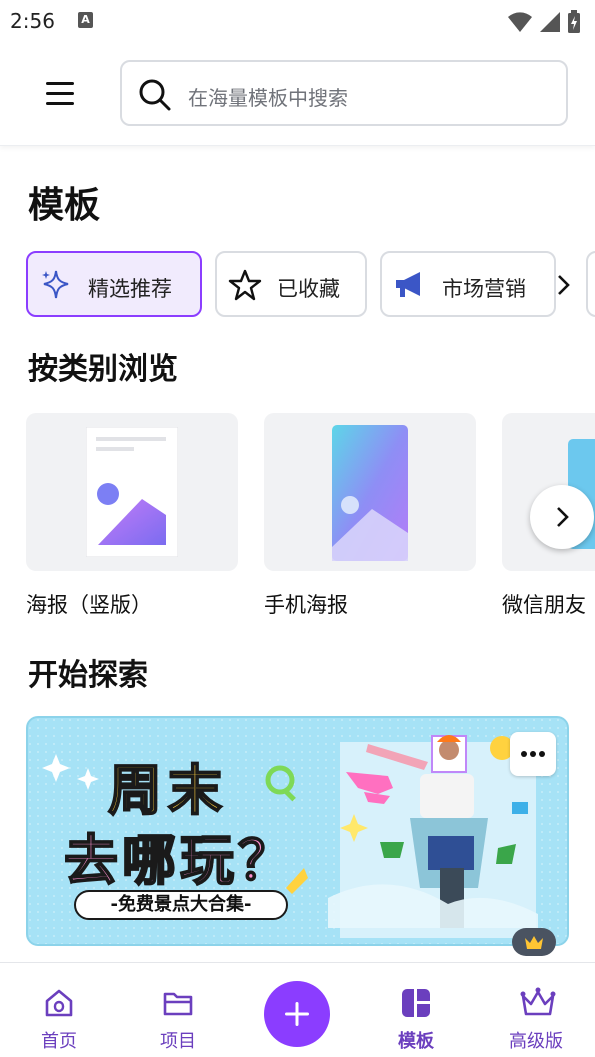  Describe the element at coordinates (155, 95) in the screenshot. I see `search-icon` at that location.